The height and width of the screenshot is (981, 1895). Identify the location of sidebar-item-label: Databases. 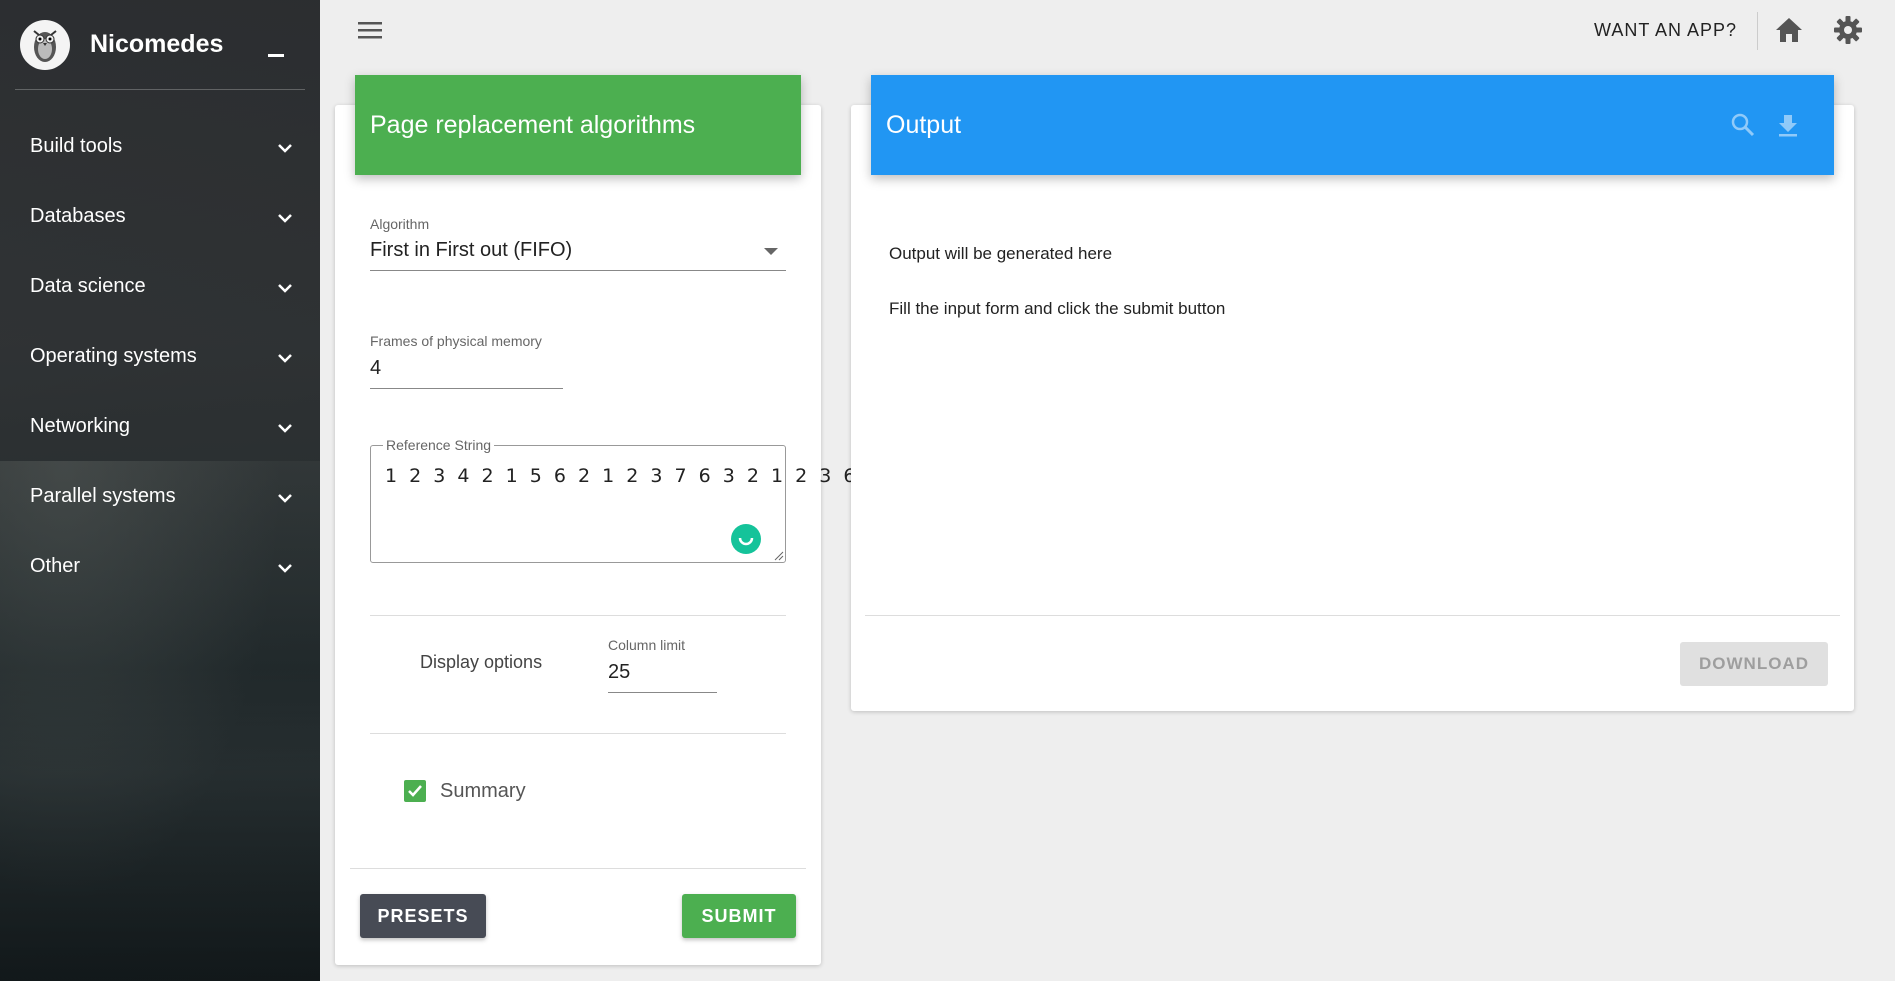
(78, 215).